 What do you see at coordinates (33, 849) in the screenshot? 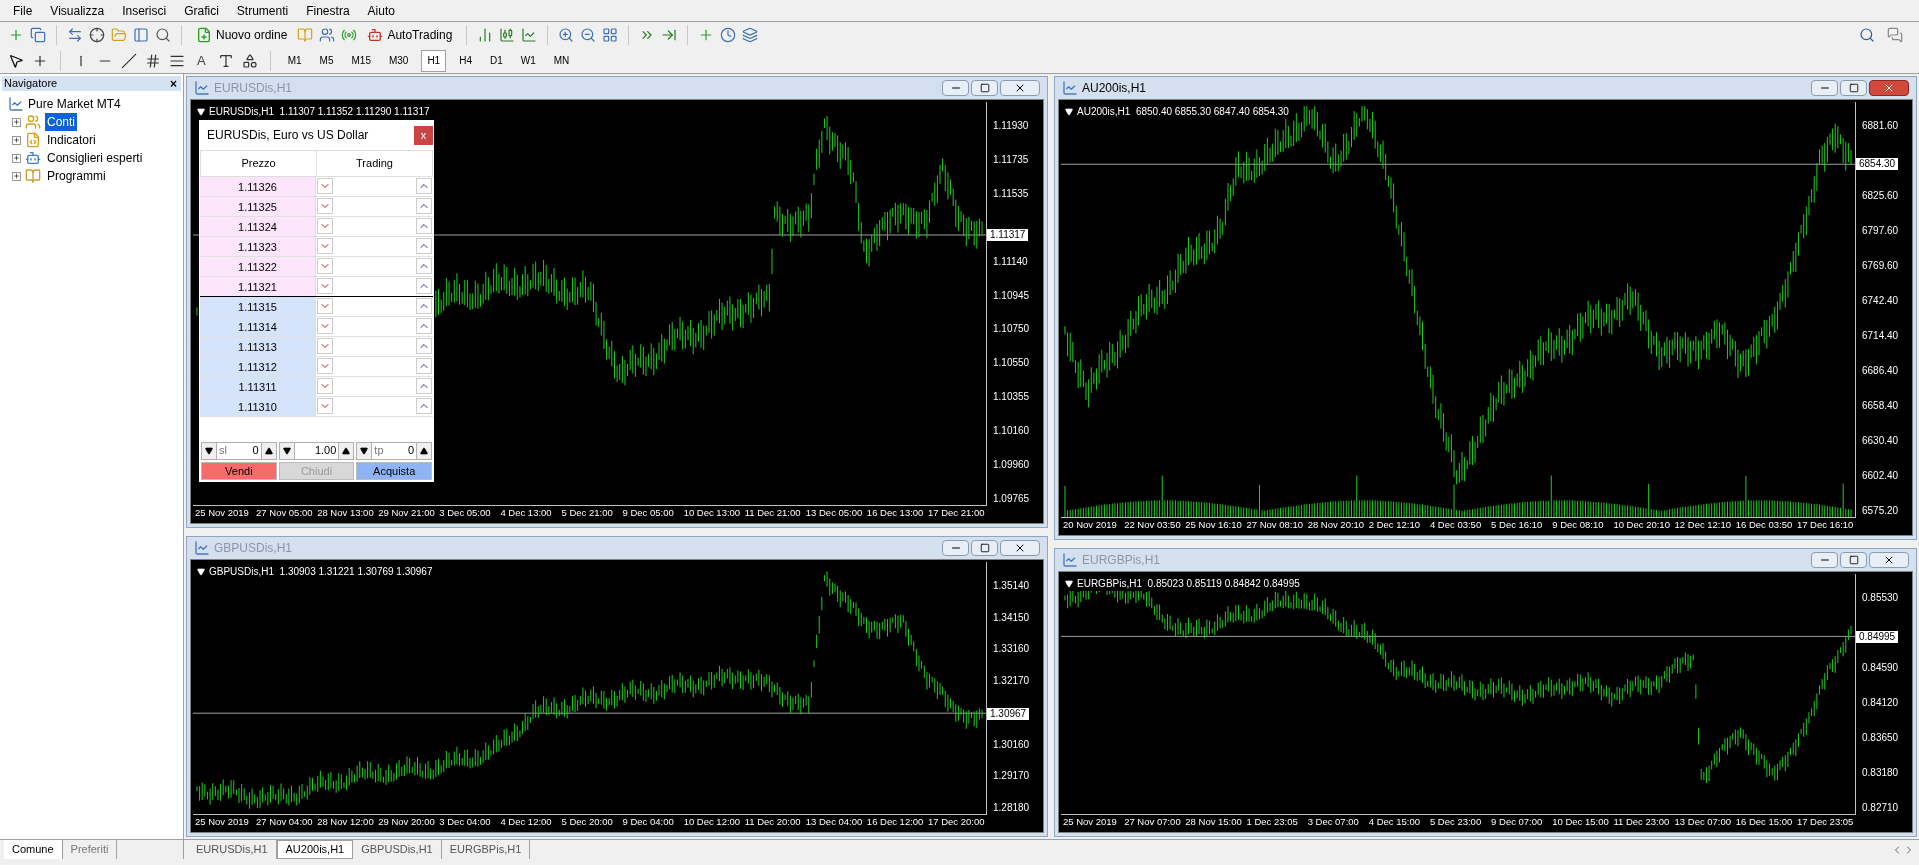
I see `navigator-tab: Comune` at bounding box center [33, 849].